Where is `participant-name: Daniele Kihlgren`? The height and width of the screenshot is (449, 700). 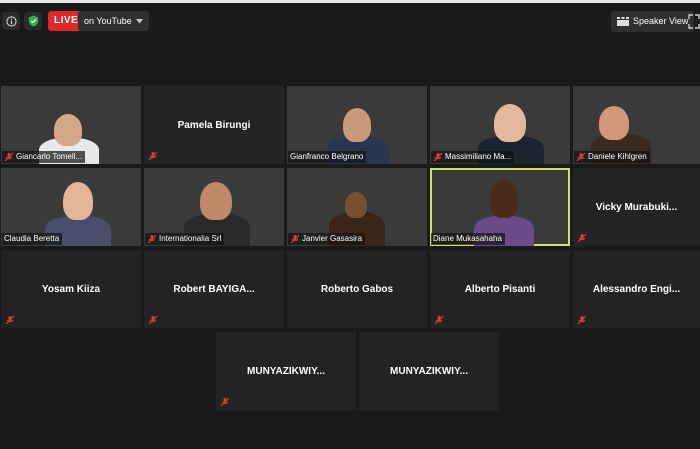 participant-name: Daniele Kihlgren is located at coordinates (617, 156).